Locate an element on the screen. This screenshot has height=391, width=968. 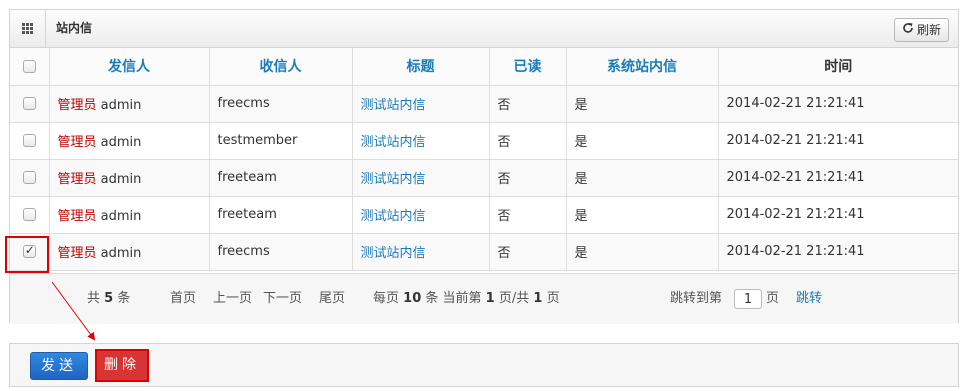
column-header-system: 系统站内信 is located at coordinates (642, 67).